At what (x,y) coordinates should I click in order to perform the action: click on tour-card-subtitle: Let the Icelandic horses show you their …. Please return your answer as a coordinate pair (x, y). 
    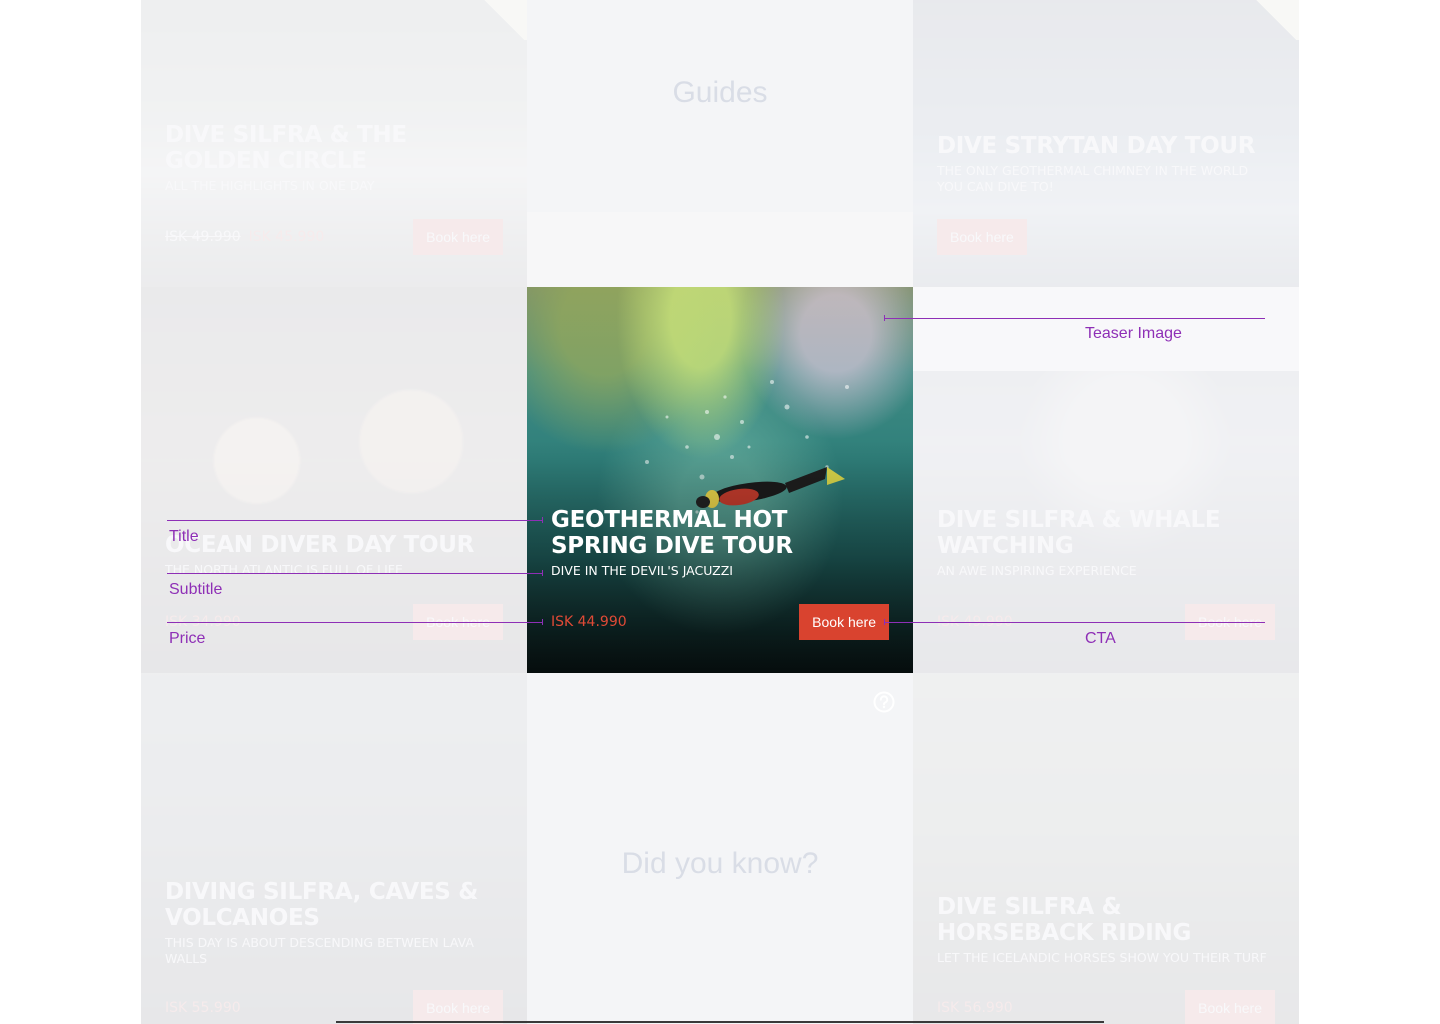
    Looking at the image, I should click on (1102, 957).